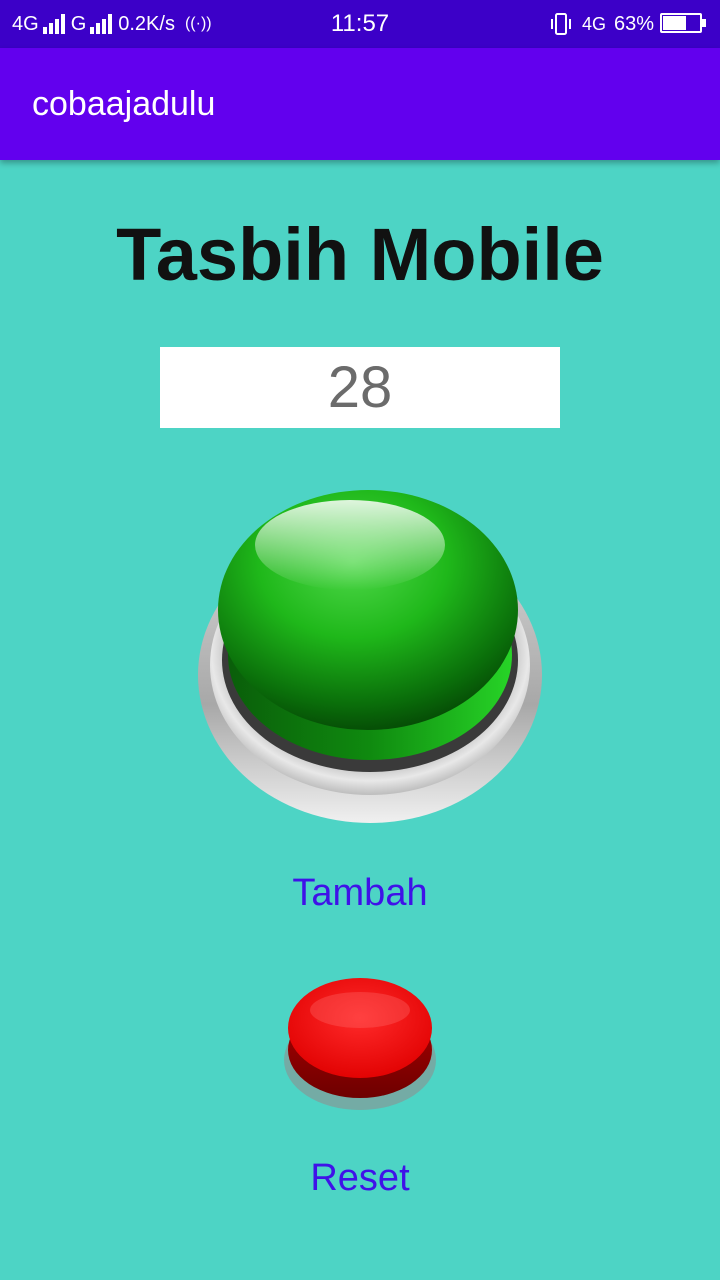  Describe the element at coordinates (124, 104) in the screenshot. I see `app-title: cobaajadulu` at that location.